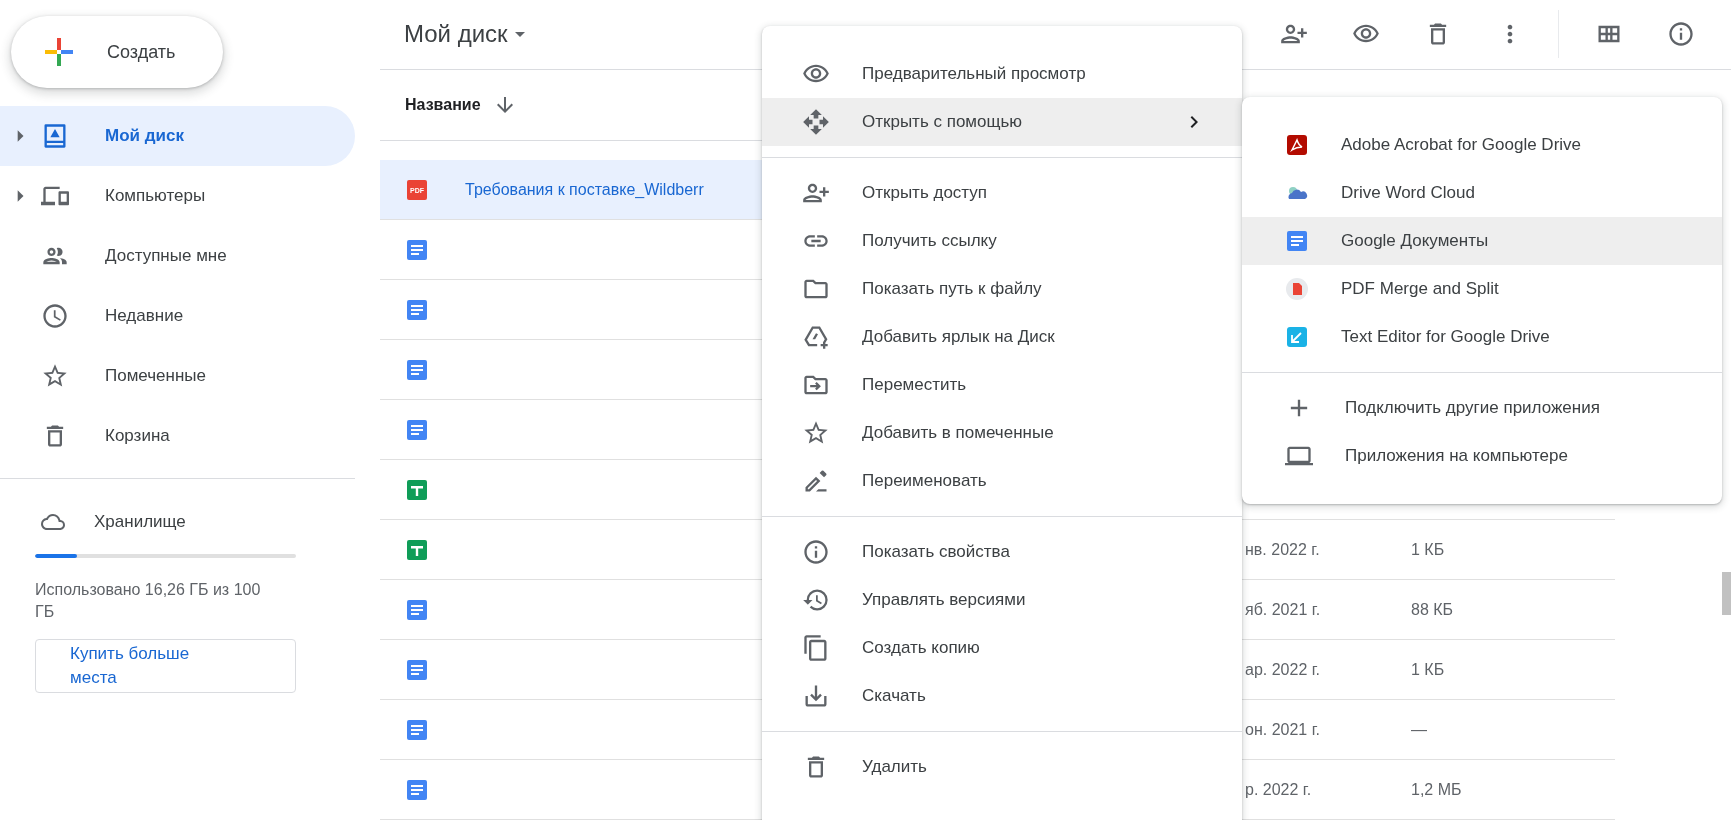 This screenshot has height=820, width=1731. What do you see at coordinates (1482, 337) in the screenshot?
I see `menu-item: Text Editor for Google Drive` at bounding box center [1482, 337].